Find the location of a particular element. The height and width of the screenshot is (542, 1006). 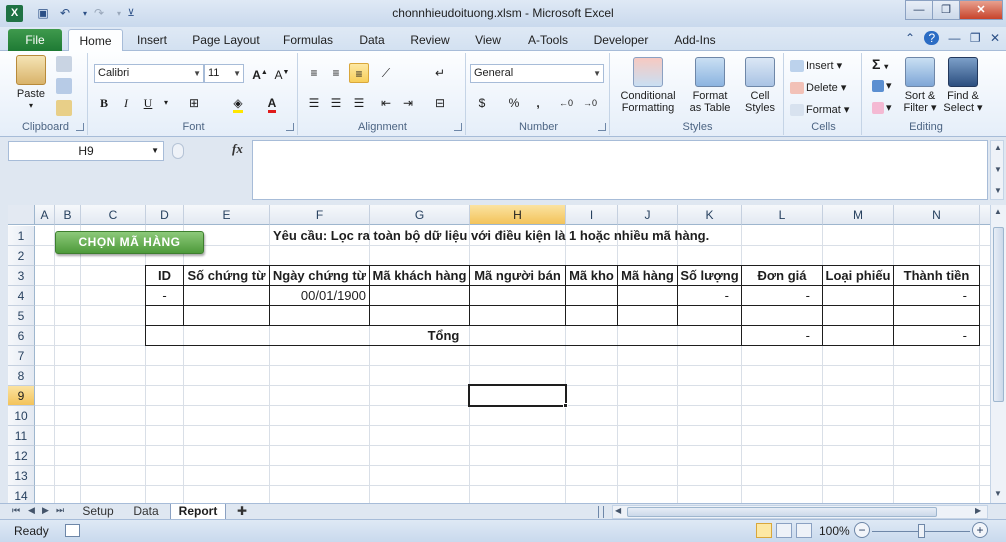

cell-n5 is located at coordinates (937, 316).